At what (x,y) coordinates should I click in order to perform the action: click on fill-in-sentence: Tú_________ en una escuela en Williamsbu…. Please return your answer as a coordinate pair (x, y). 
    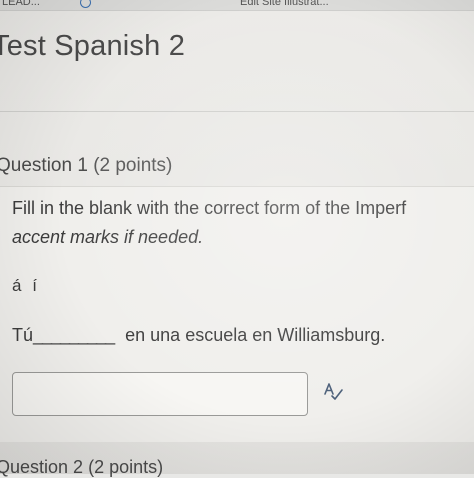
    Looking at the image, I should click on (198, 335).